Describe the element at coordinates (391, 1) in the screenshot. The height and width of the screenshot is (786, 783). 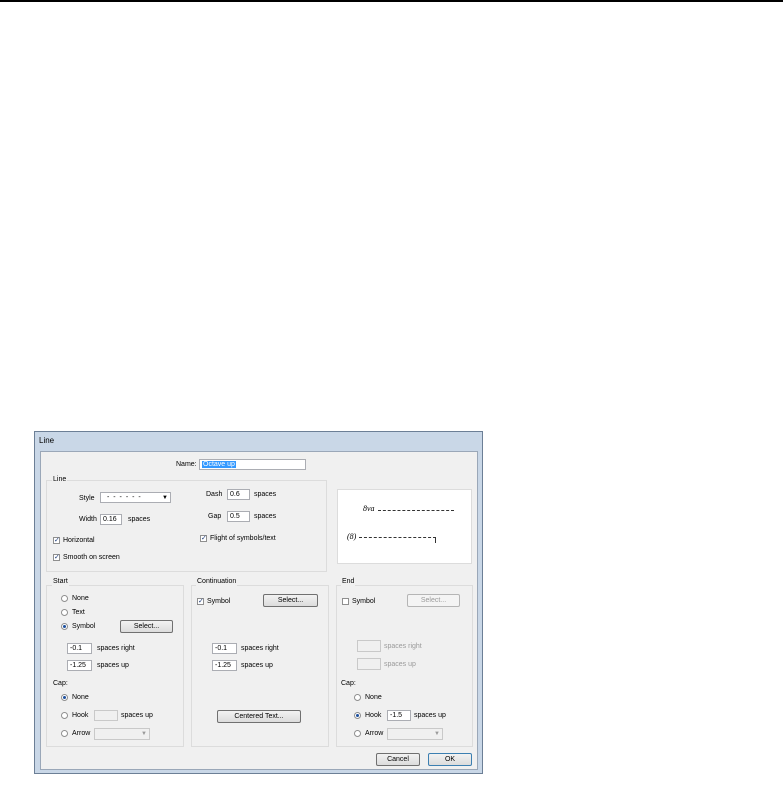
I see `top-border-line` at that location.